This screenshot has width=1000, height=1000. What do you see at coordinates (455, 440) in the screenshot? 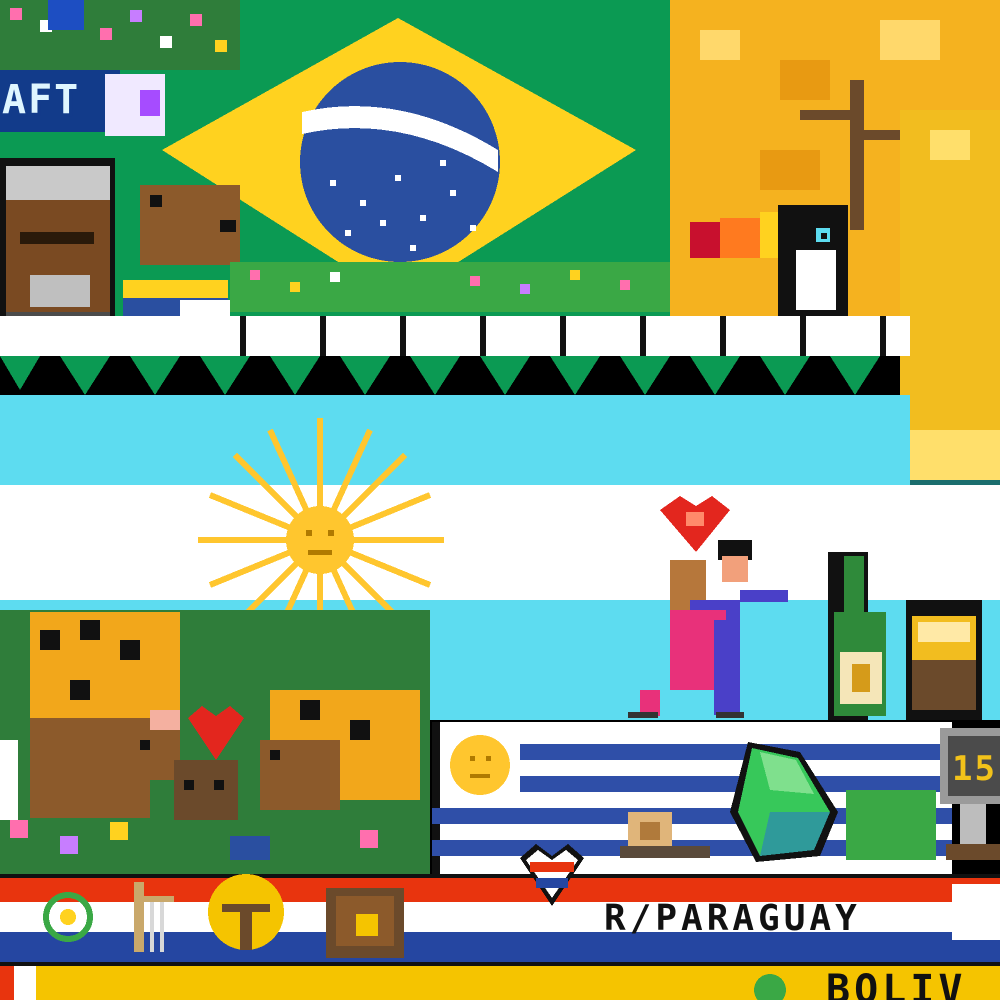
I see `argentina-top-stripe` at bounding box center [455, 440].